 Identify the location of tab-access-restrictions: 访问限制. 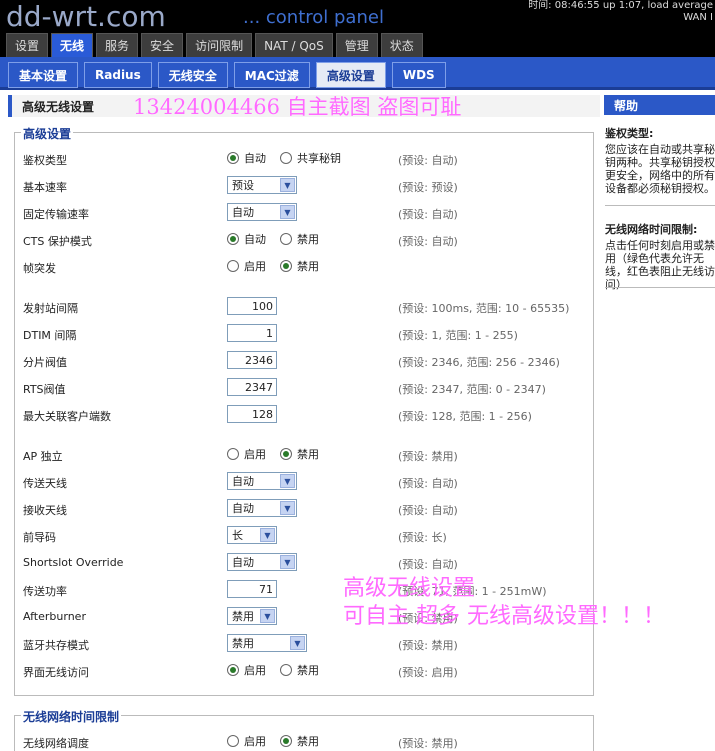
(219, 45).